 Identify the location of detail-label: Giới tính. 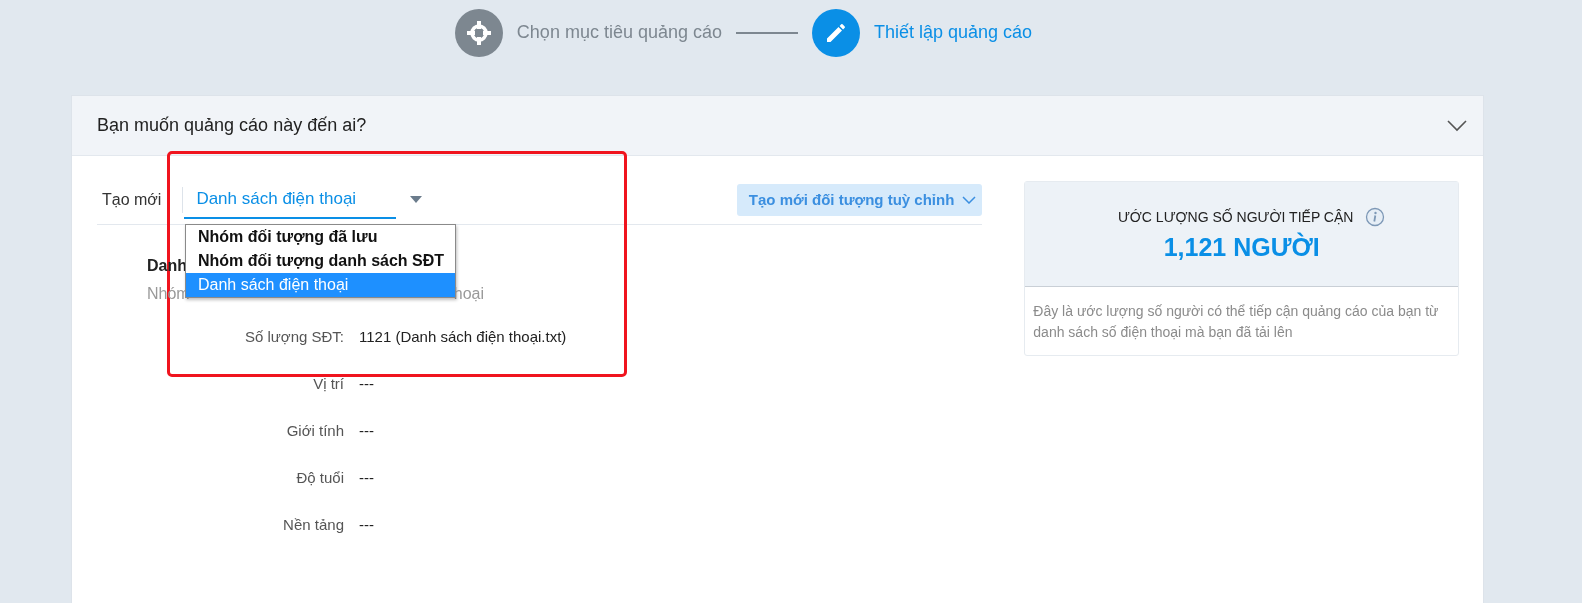
(314, 431).